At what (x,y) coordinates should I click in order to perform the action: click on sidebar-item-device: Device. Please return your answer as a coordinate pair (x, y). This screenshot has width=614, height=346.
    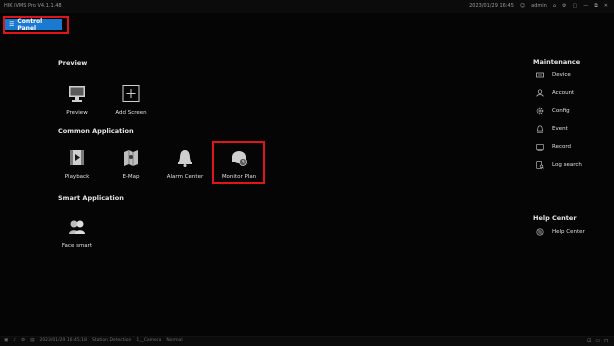
    Looking at the image, I should click on (553, 75).